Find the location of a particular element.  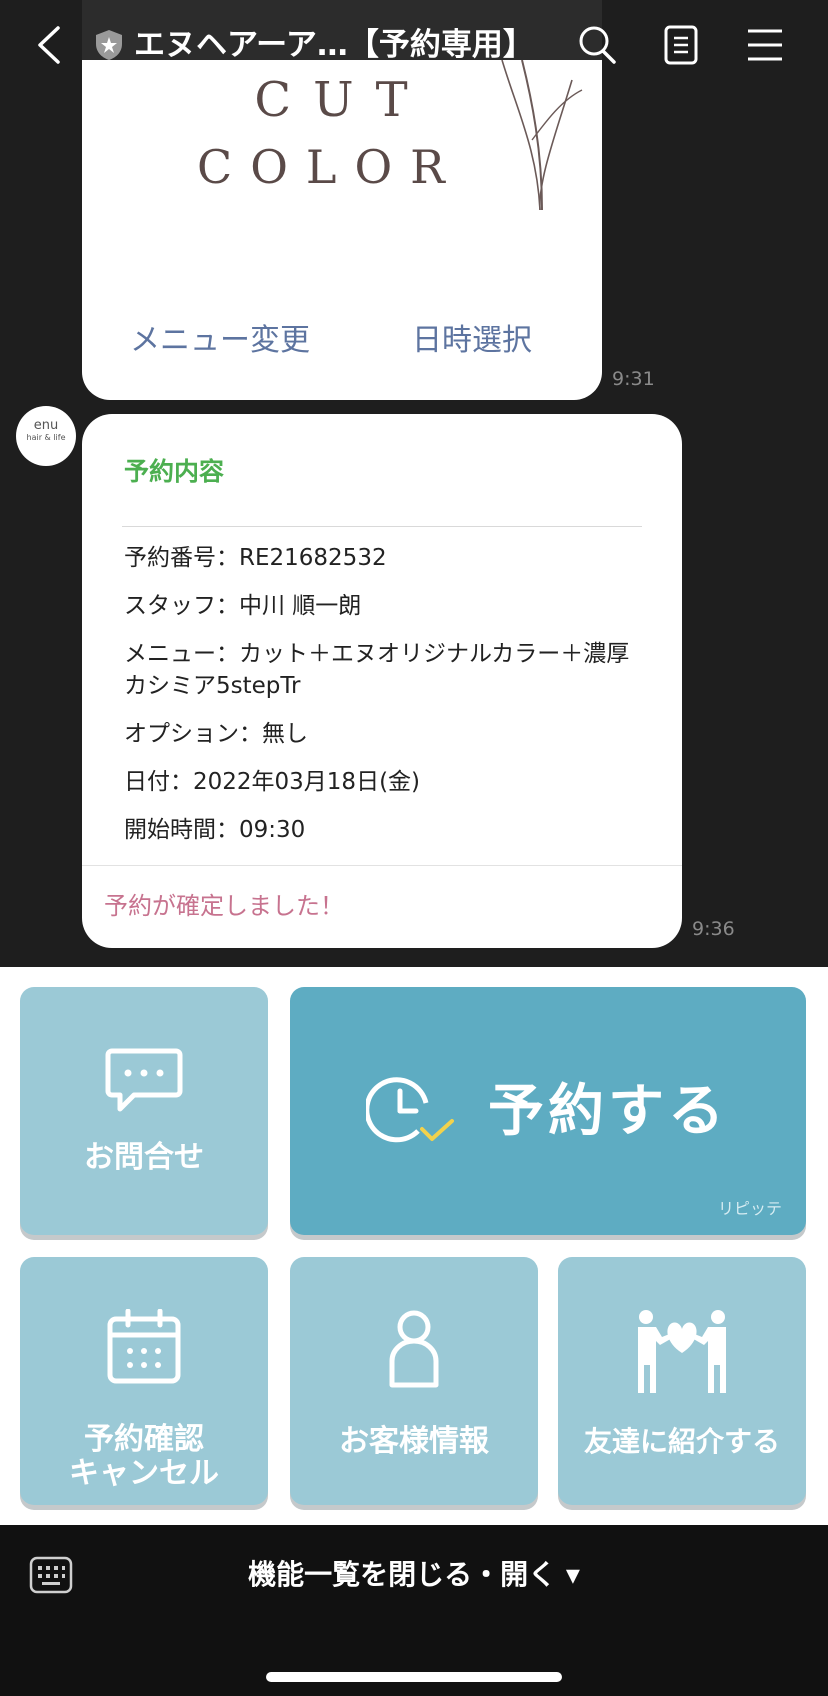

cancel-label: キャンセル is located at coordinates (144, 1473).